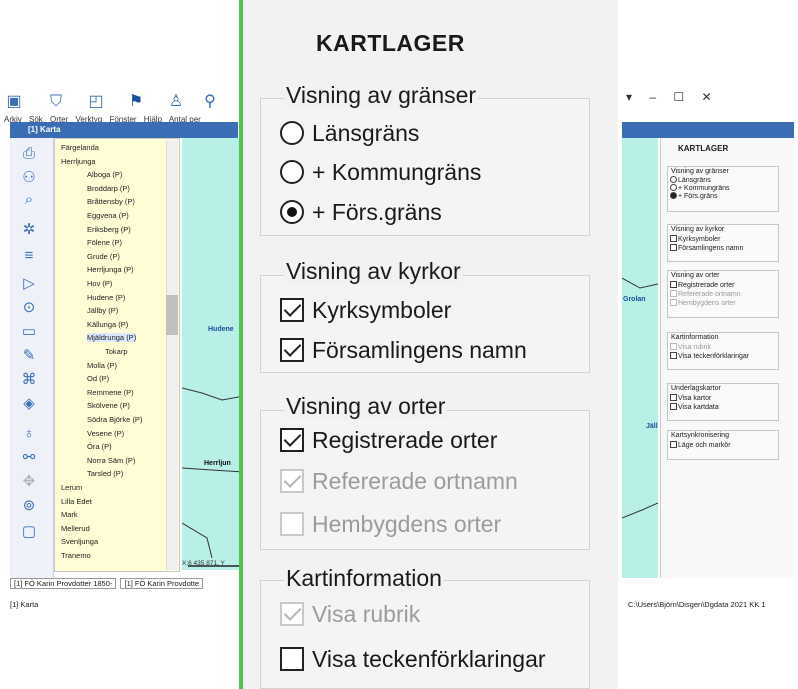  What do you see at coordinates (380, 172) in the screenshot?
I see `radio-kommungrans: + Kommungräns` at bounding box center [380, 172].